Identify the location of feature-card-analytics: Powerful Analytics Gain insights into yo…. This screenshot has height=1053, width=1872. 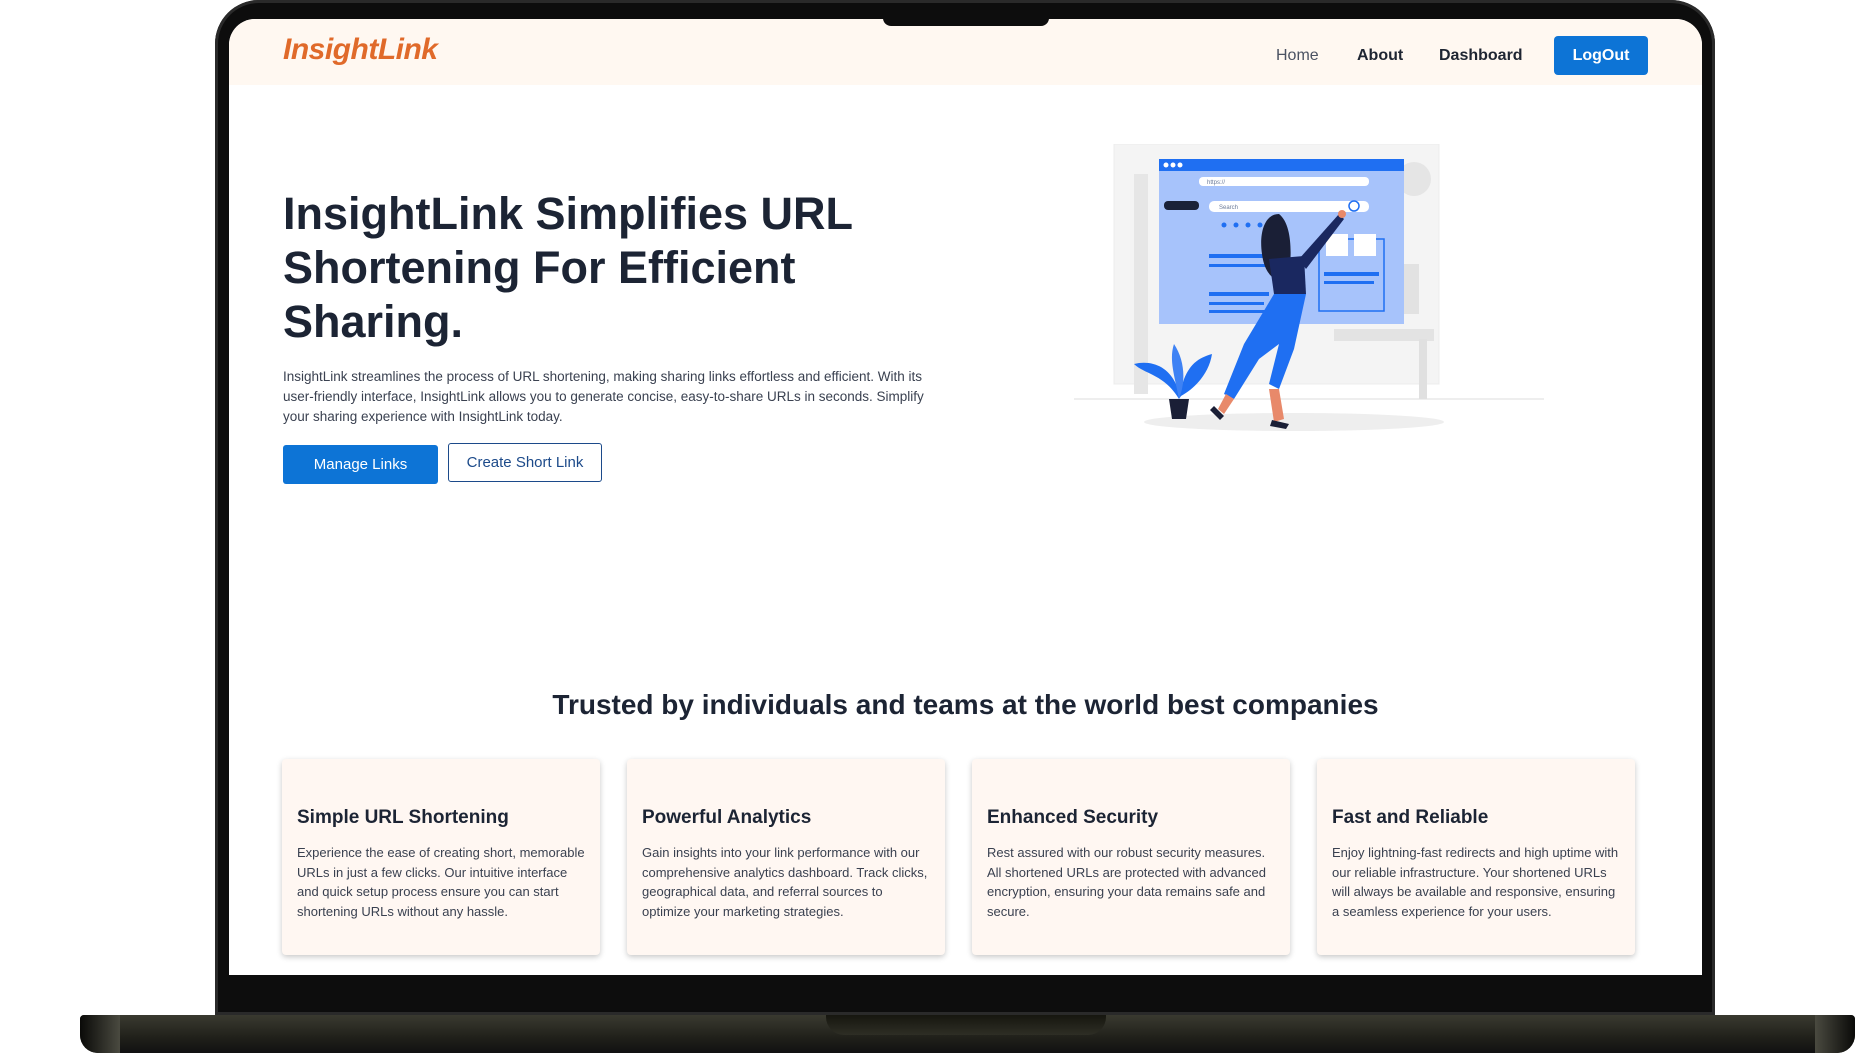
(786, 857).